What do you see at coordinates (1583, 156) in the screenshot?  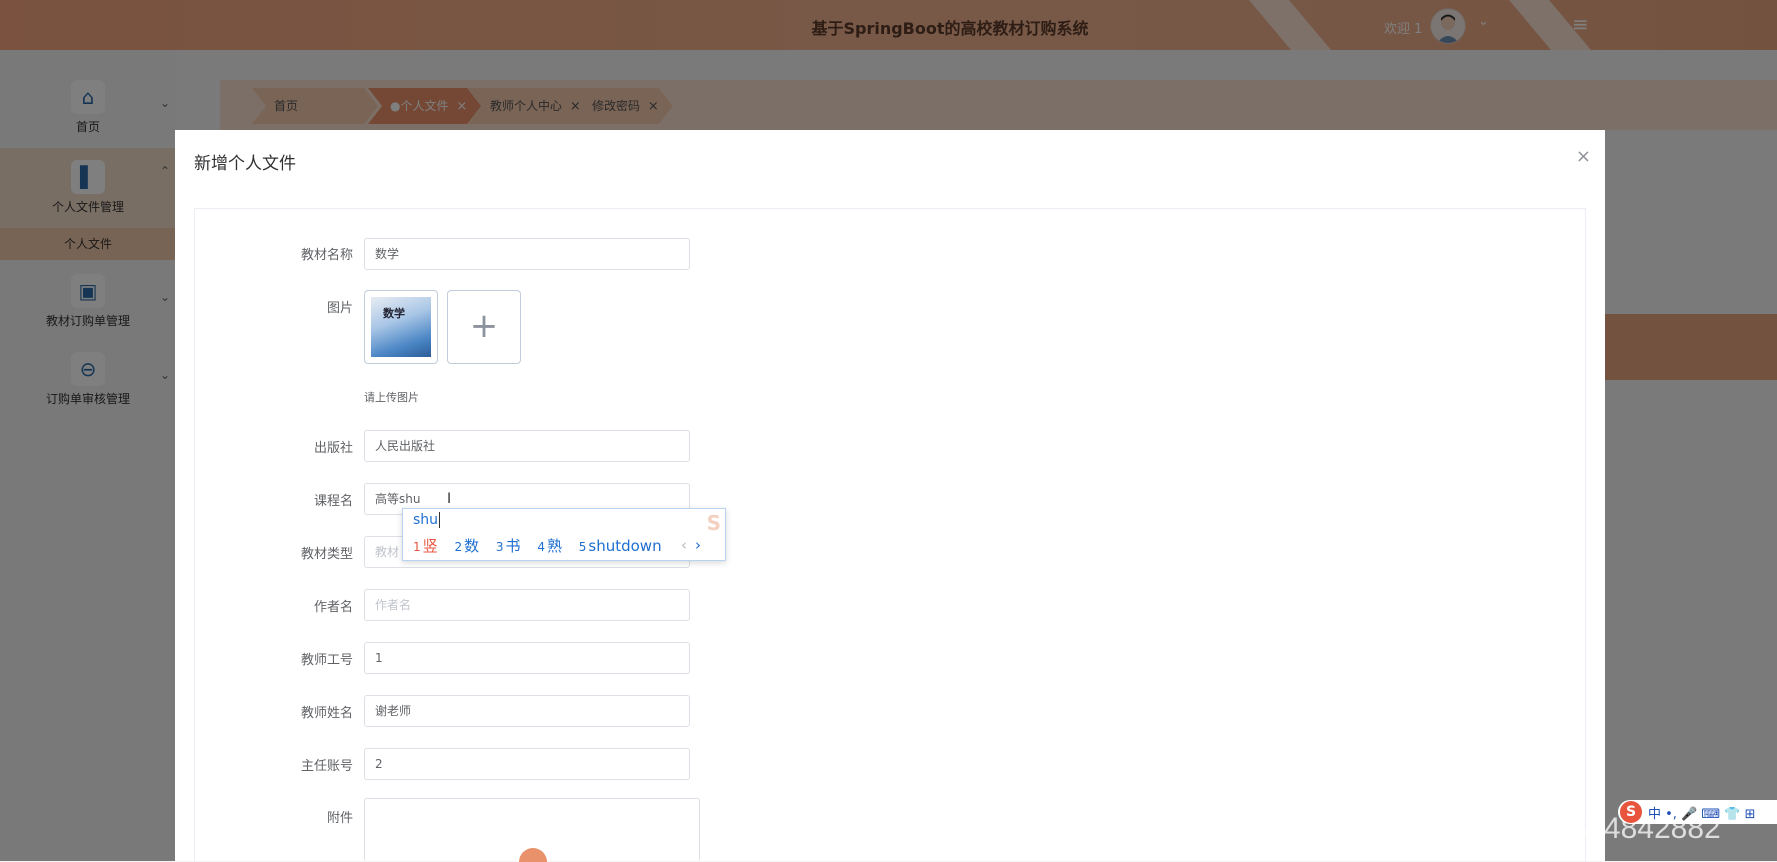 I see `close-icon: ×` at bounding box center [1583, 156].